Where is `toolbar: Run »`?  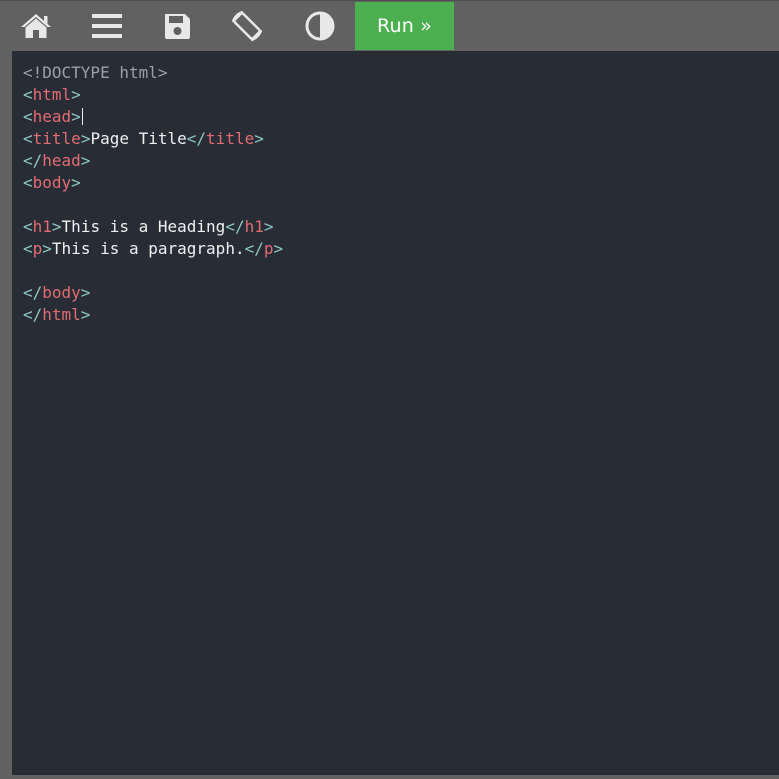
toolbar: Run » is located at coordinates (389, 25).